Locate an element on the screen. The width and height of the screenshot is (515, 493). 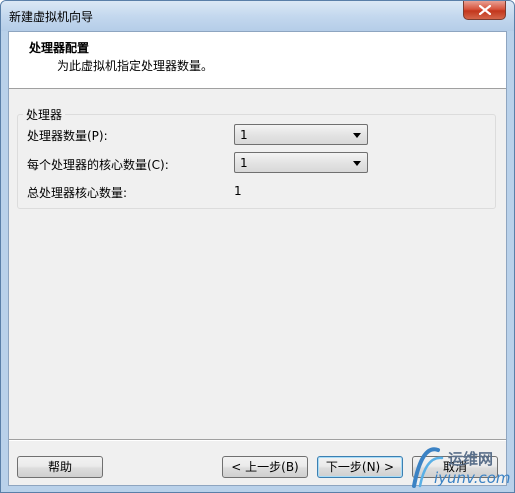
next-button: 下一步(N) > is located at coordinates (360, 467).